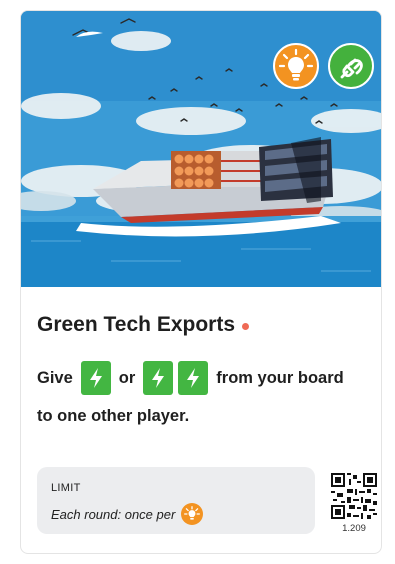 The width and height of the screenshot is (395, 564). I want to click on title-dot-icon, so click(246, 326).